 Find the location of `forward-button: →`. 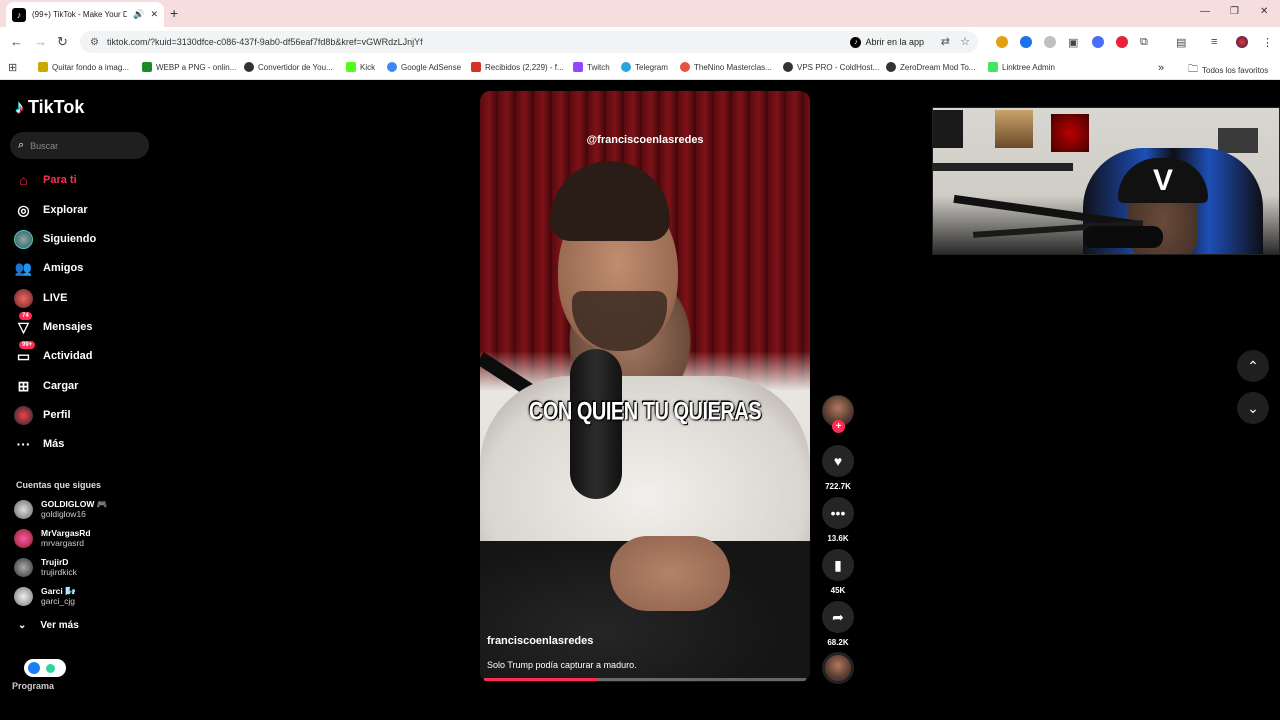

forward-button: → is located at coordinates (40, 41).